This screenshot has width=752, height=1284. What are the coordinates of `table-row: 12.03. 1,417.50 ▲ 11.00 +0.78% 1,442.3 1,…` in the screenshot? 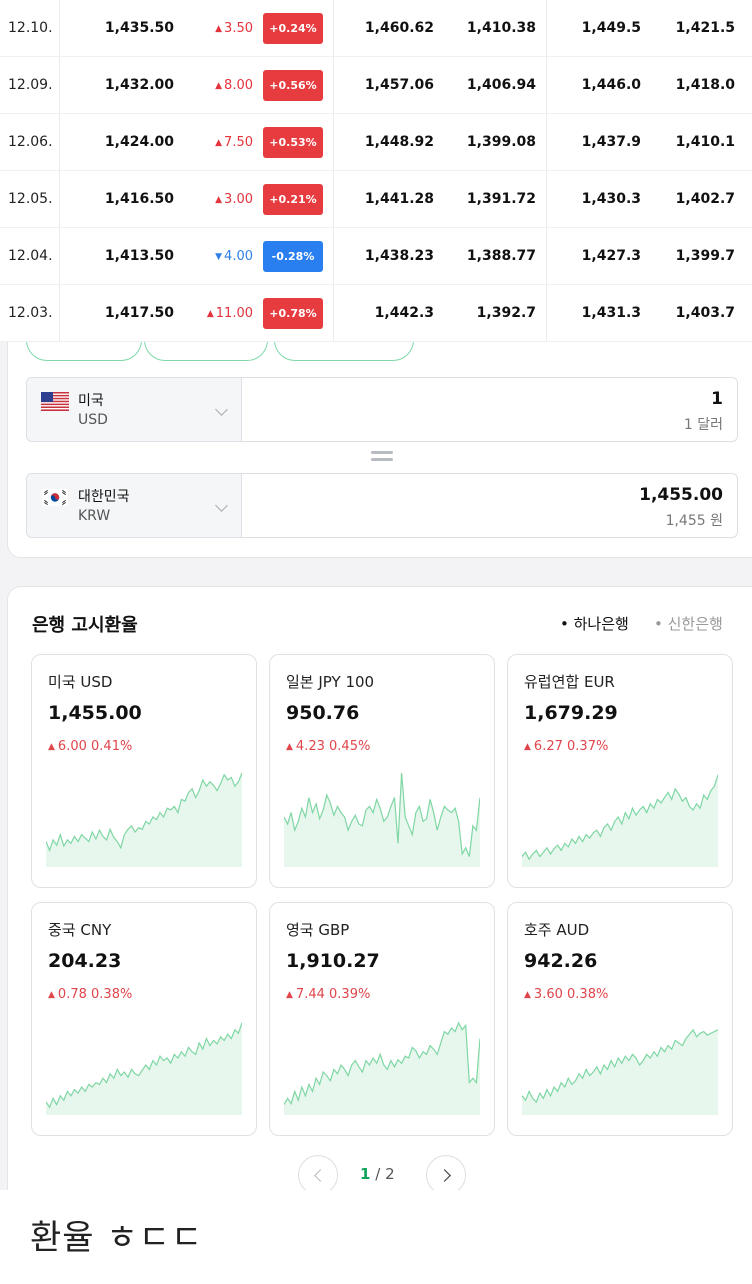 It's located at (376, 313).